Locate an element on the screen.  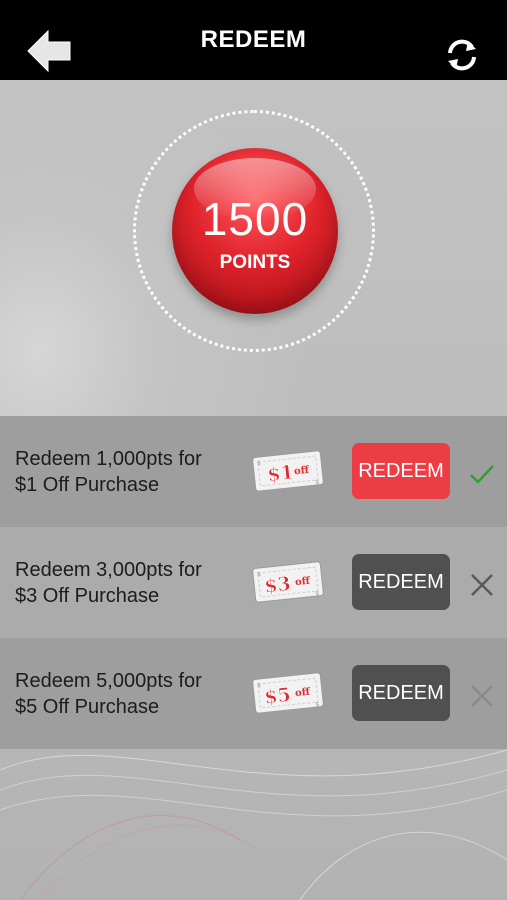
offer-line-2: $5 Off Purchase is located at coordinates (87, 707).